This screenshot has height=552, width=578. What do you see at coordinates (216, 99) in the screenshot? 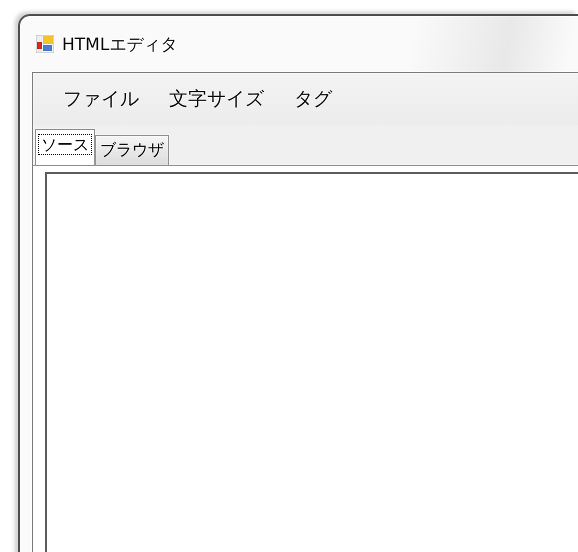
I see `menu-item: 文字サイズ` at bounding box center [216, 99].